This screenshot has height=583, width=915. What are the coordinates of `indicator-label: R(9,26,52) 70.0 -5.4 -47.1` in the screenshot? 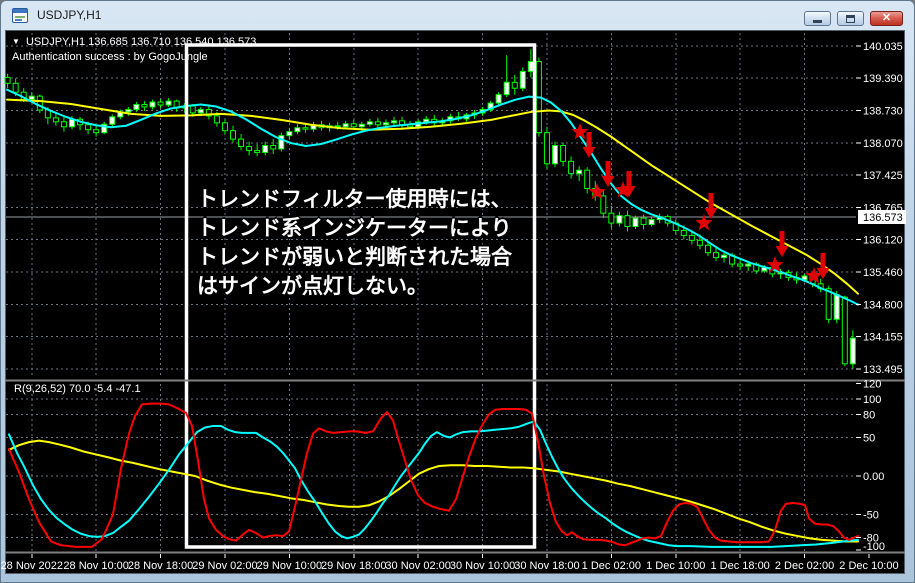 It's located at (77, 389).